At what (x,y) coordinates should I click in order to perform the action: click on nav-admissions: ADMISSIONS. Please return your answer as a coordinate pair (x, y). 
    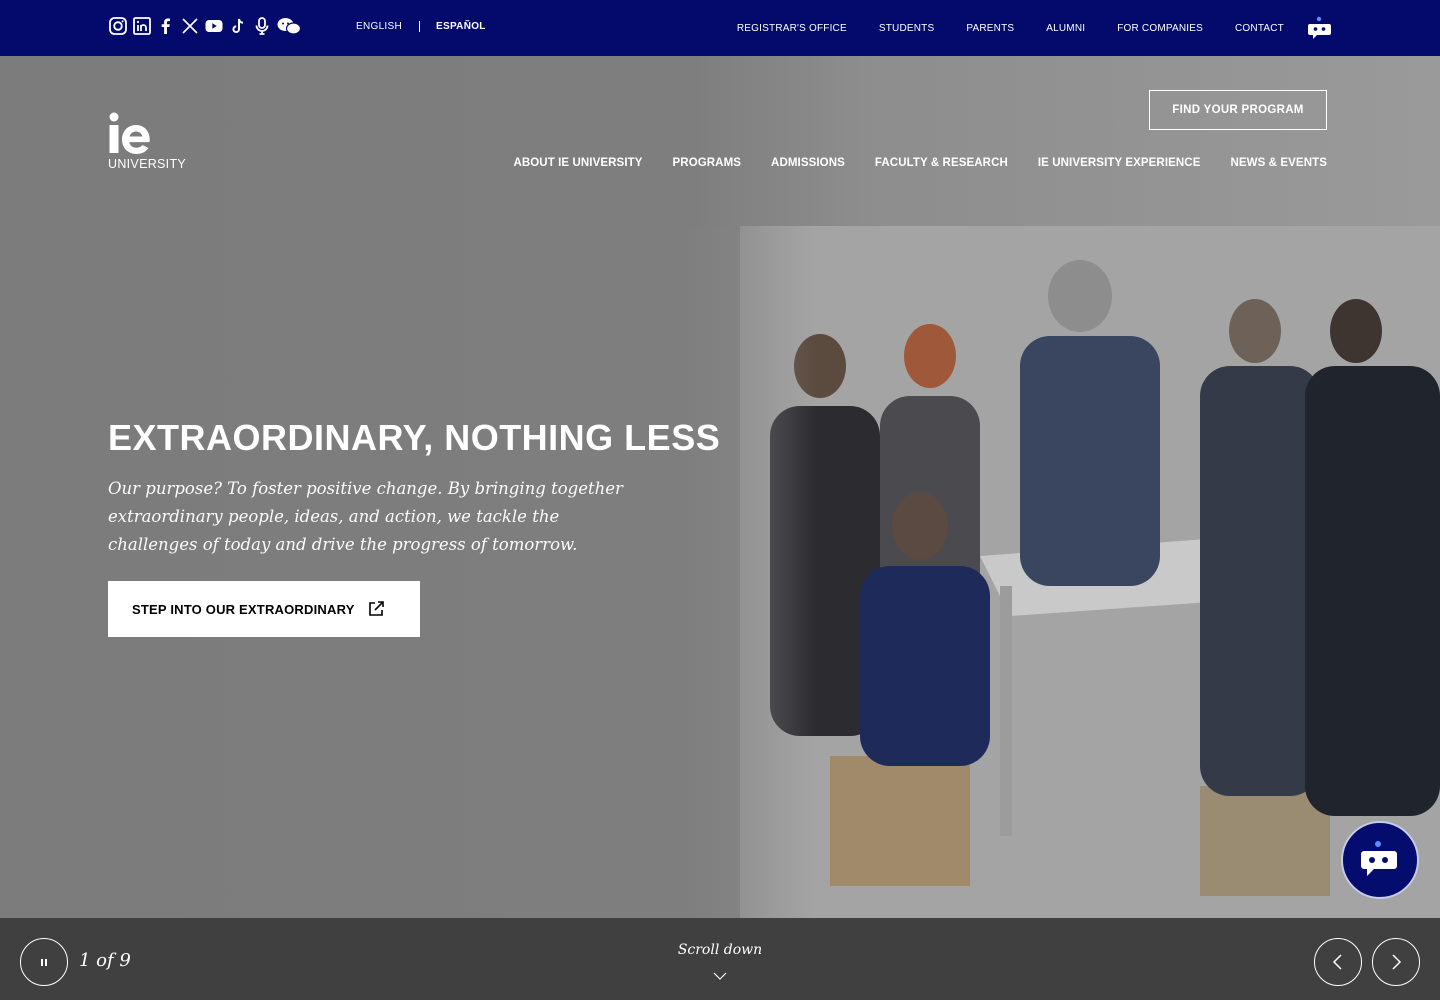
    Looking at the image, I should click on (808, 163).